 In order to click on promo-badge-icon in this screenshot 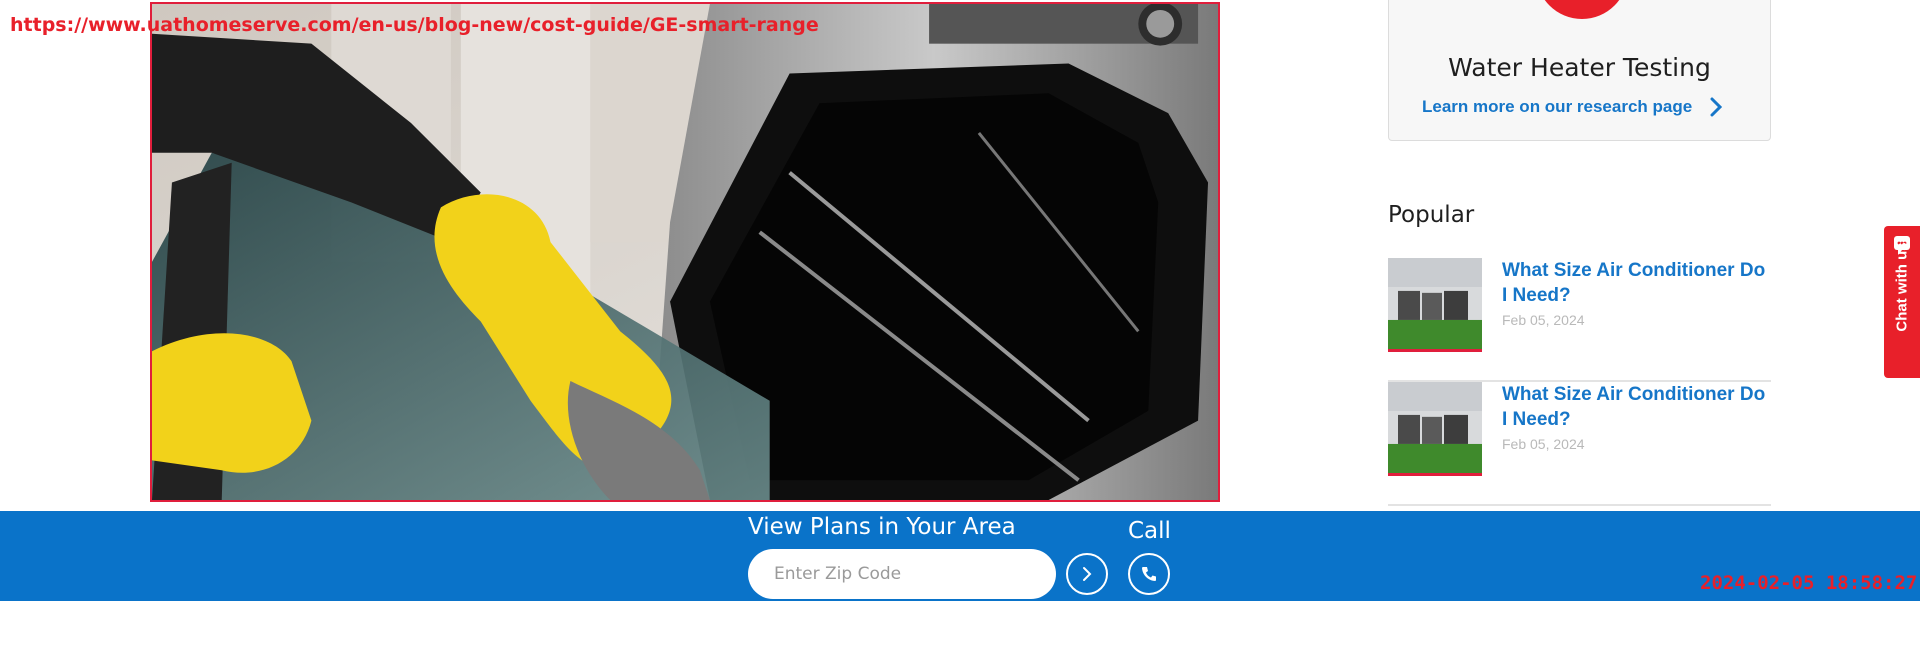, I will do `click(1582, 9)`.